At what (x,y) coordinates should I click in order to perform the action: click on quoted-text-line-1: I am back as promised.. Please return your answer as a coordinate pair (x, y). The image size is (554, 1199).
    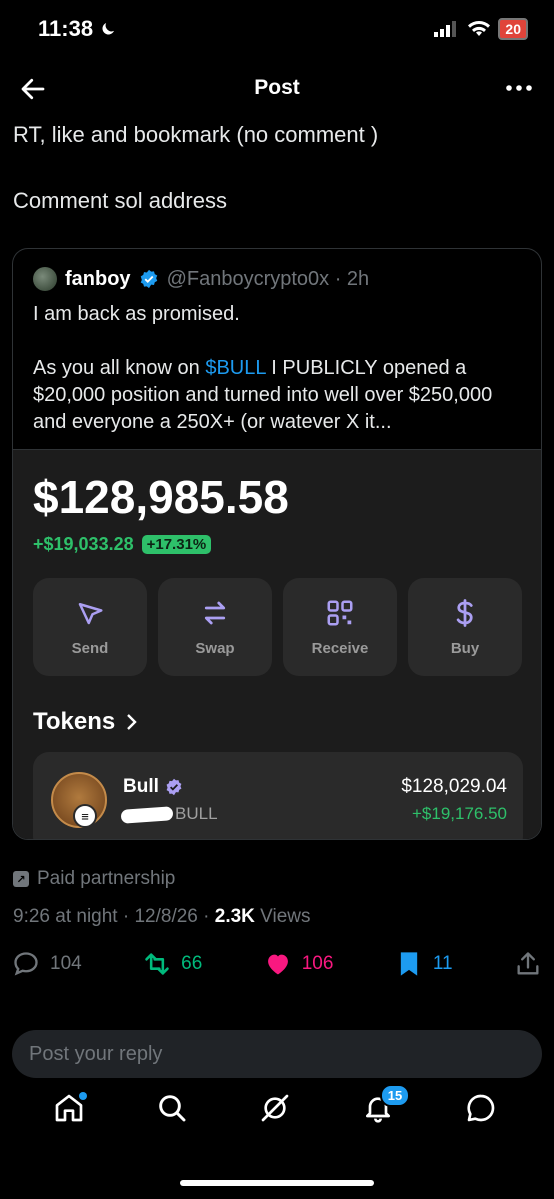
    Looking at the image, I should click on (136, 314).